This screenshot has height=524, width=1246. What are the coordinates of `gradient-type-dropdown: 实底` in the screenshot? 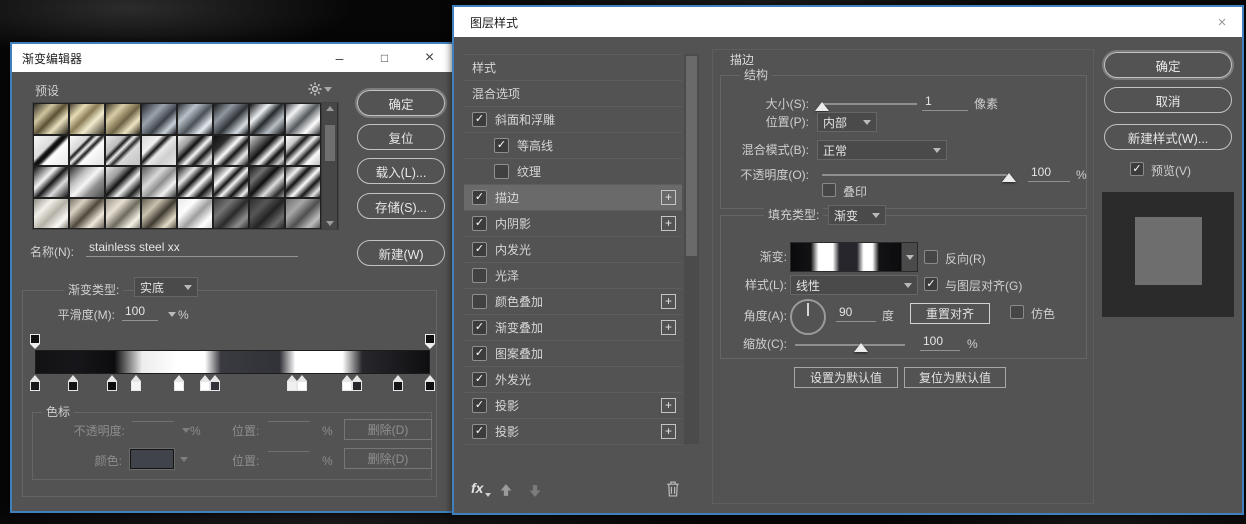 It's located at (166, 287).